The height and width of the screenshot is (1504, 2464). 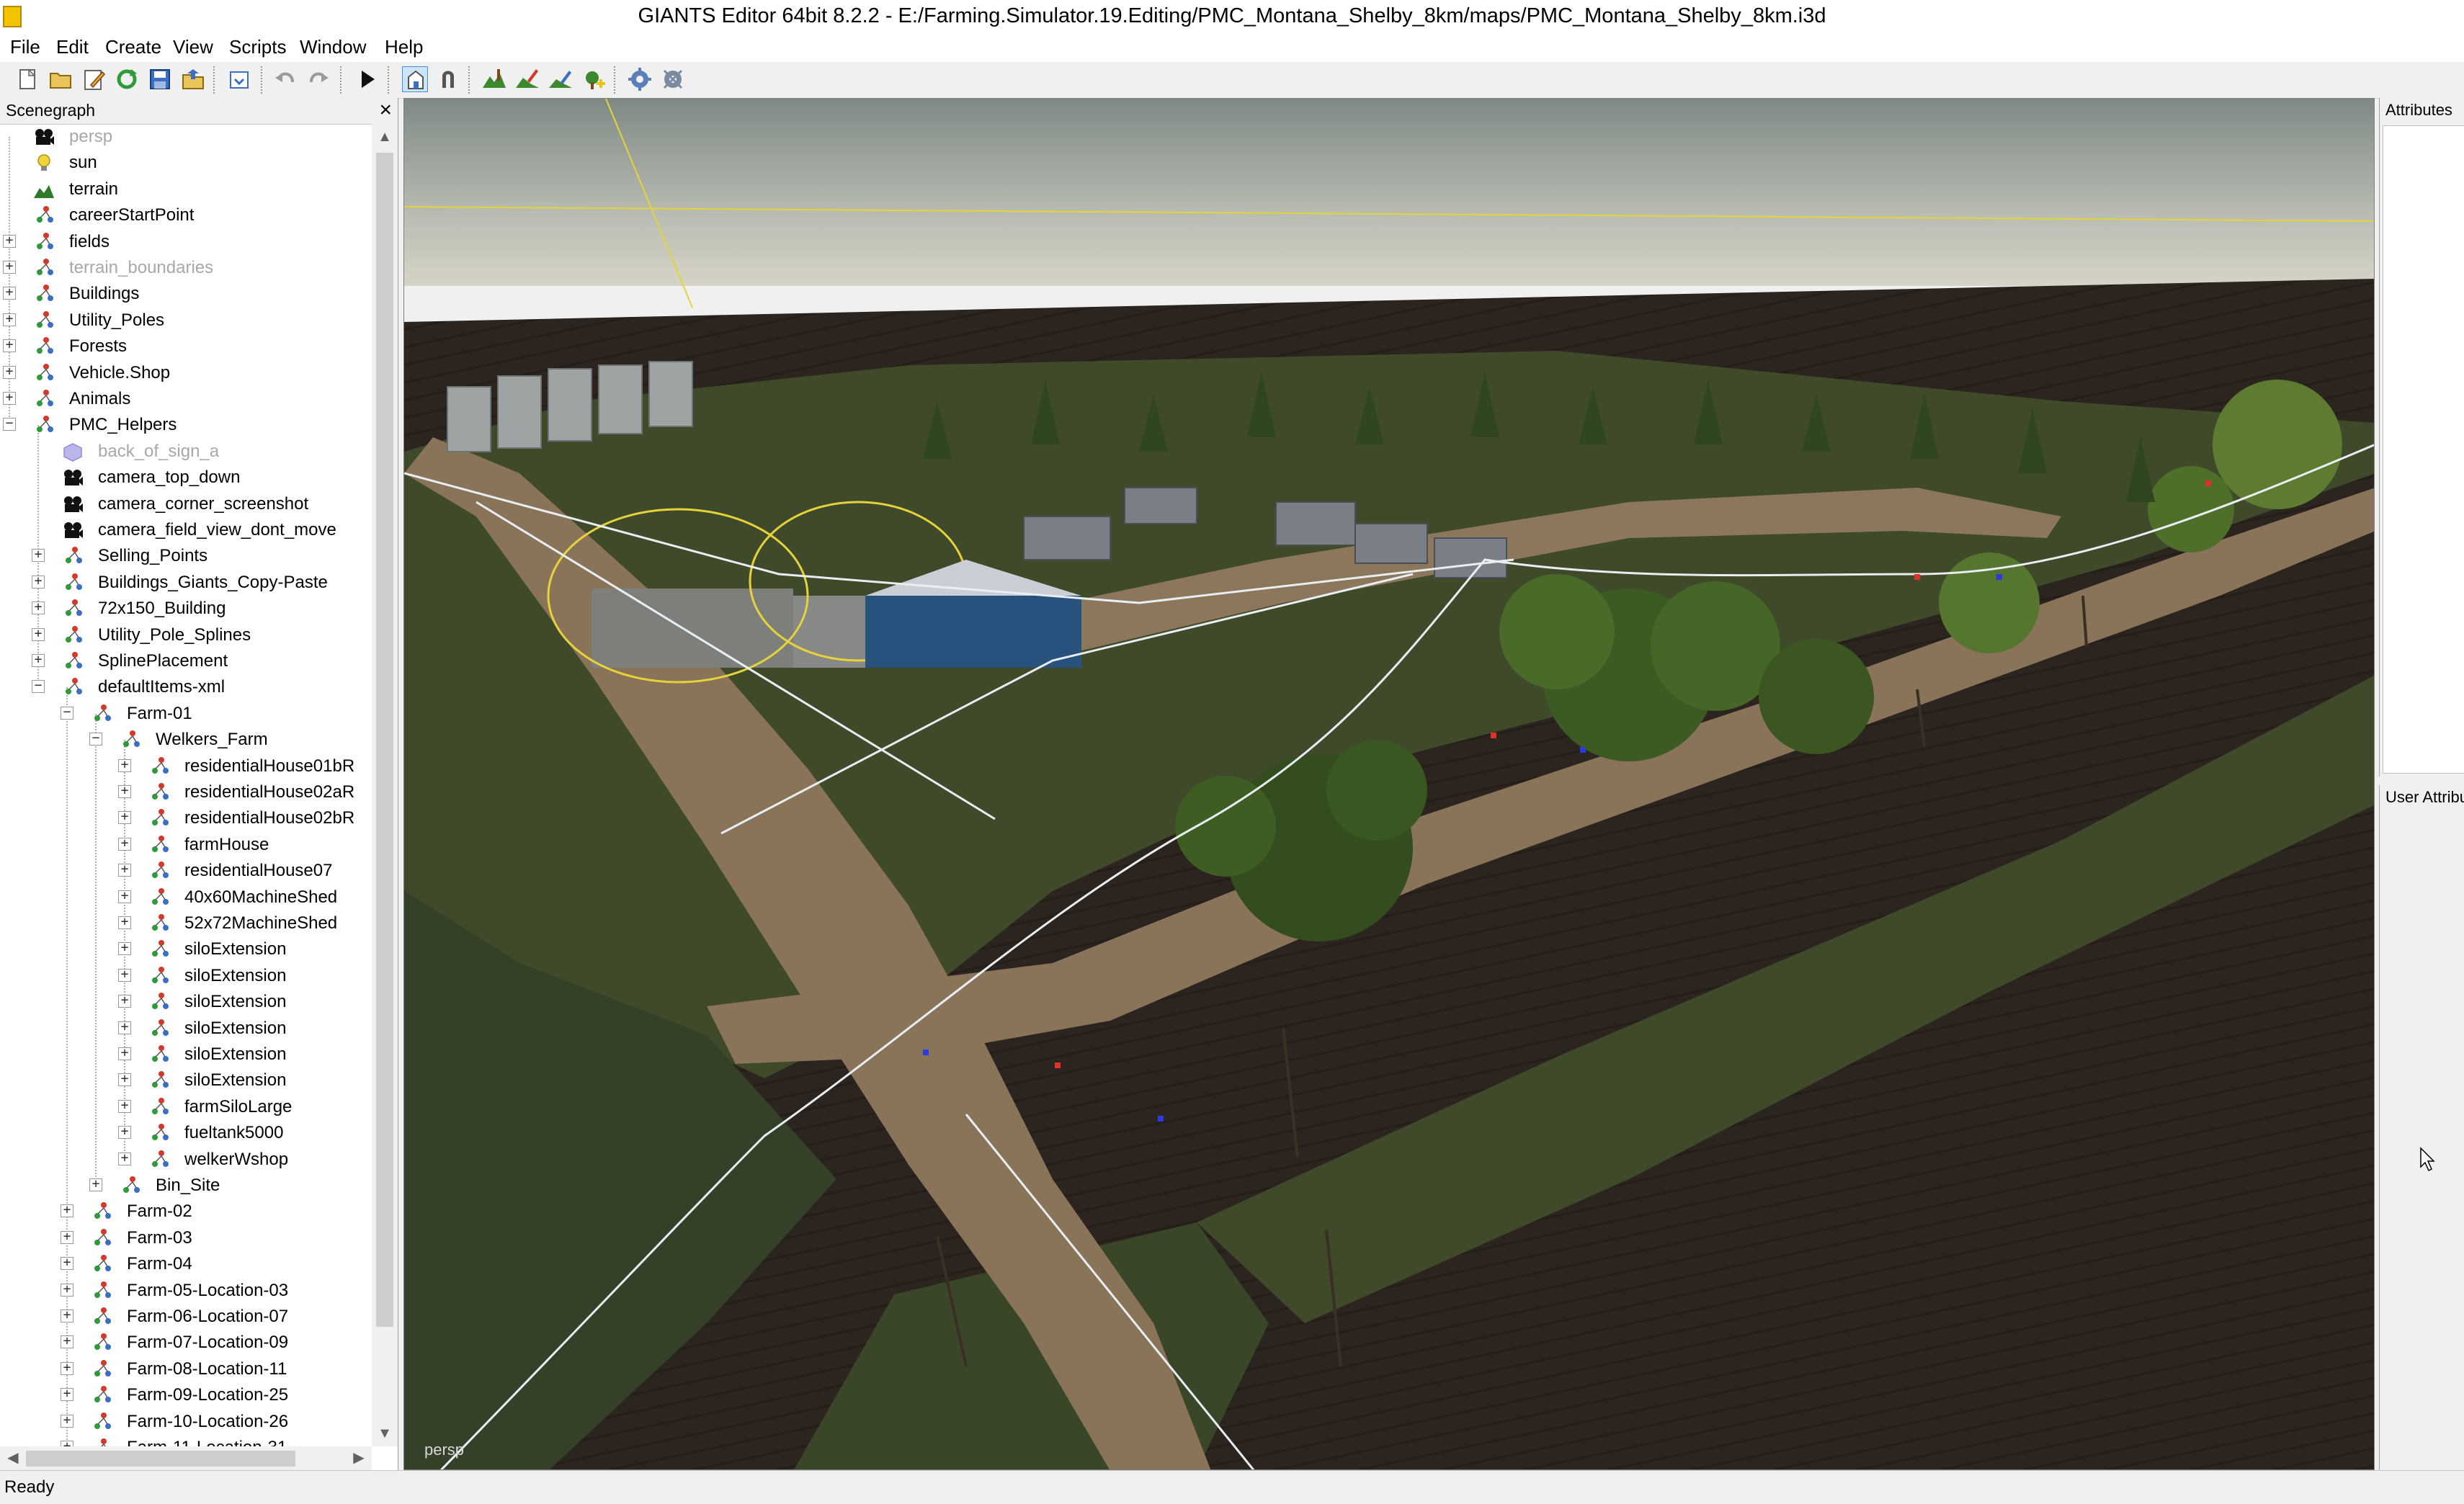 I want to click on menu-edit: Edit, so click(x=72, y=47).